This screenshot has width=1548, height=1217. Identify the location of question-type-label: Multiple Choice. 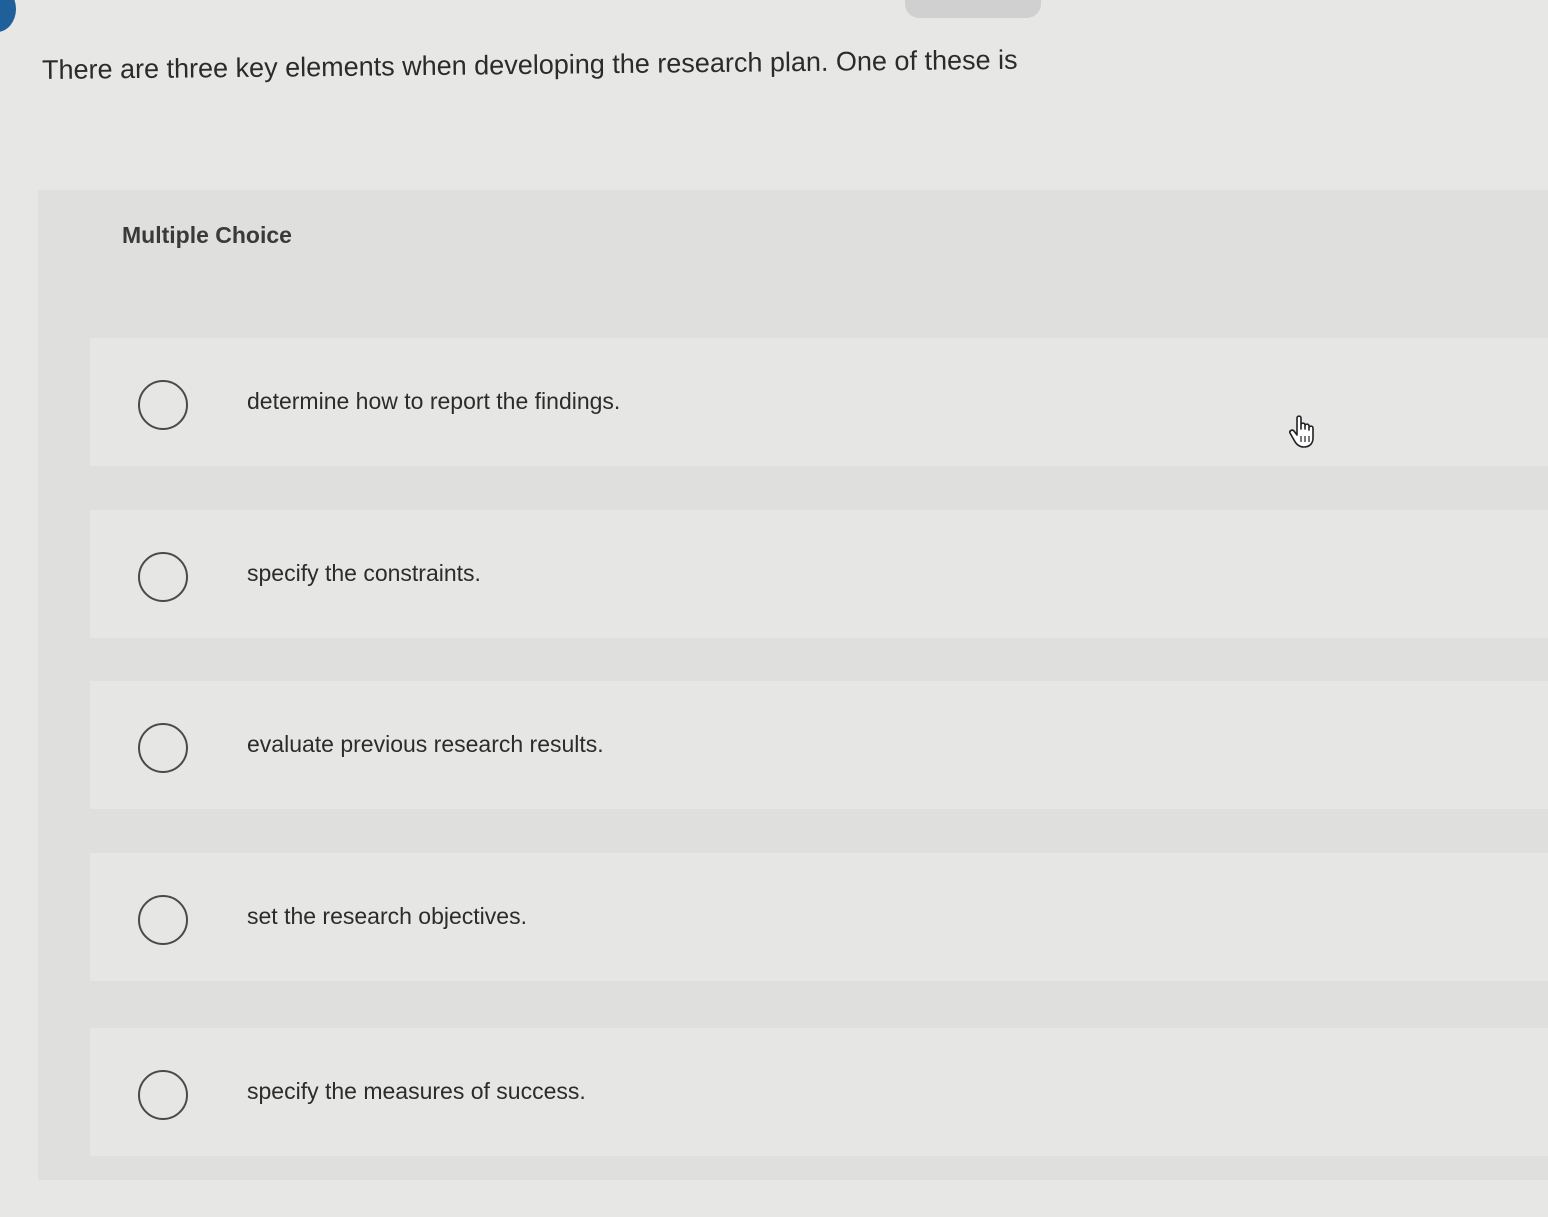
(207, 235).